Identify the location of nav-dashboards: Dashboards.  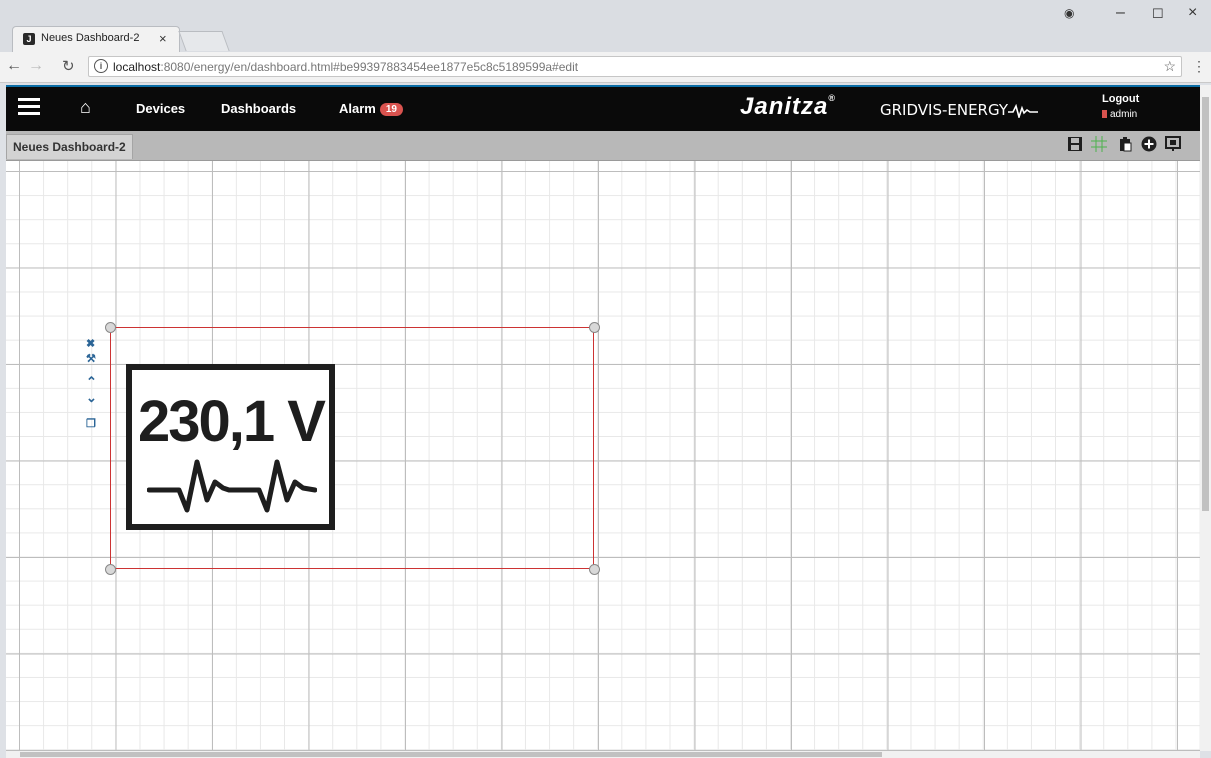
(258, 108).